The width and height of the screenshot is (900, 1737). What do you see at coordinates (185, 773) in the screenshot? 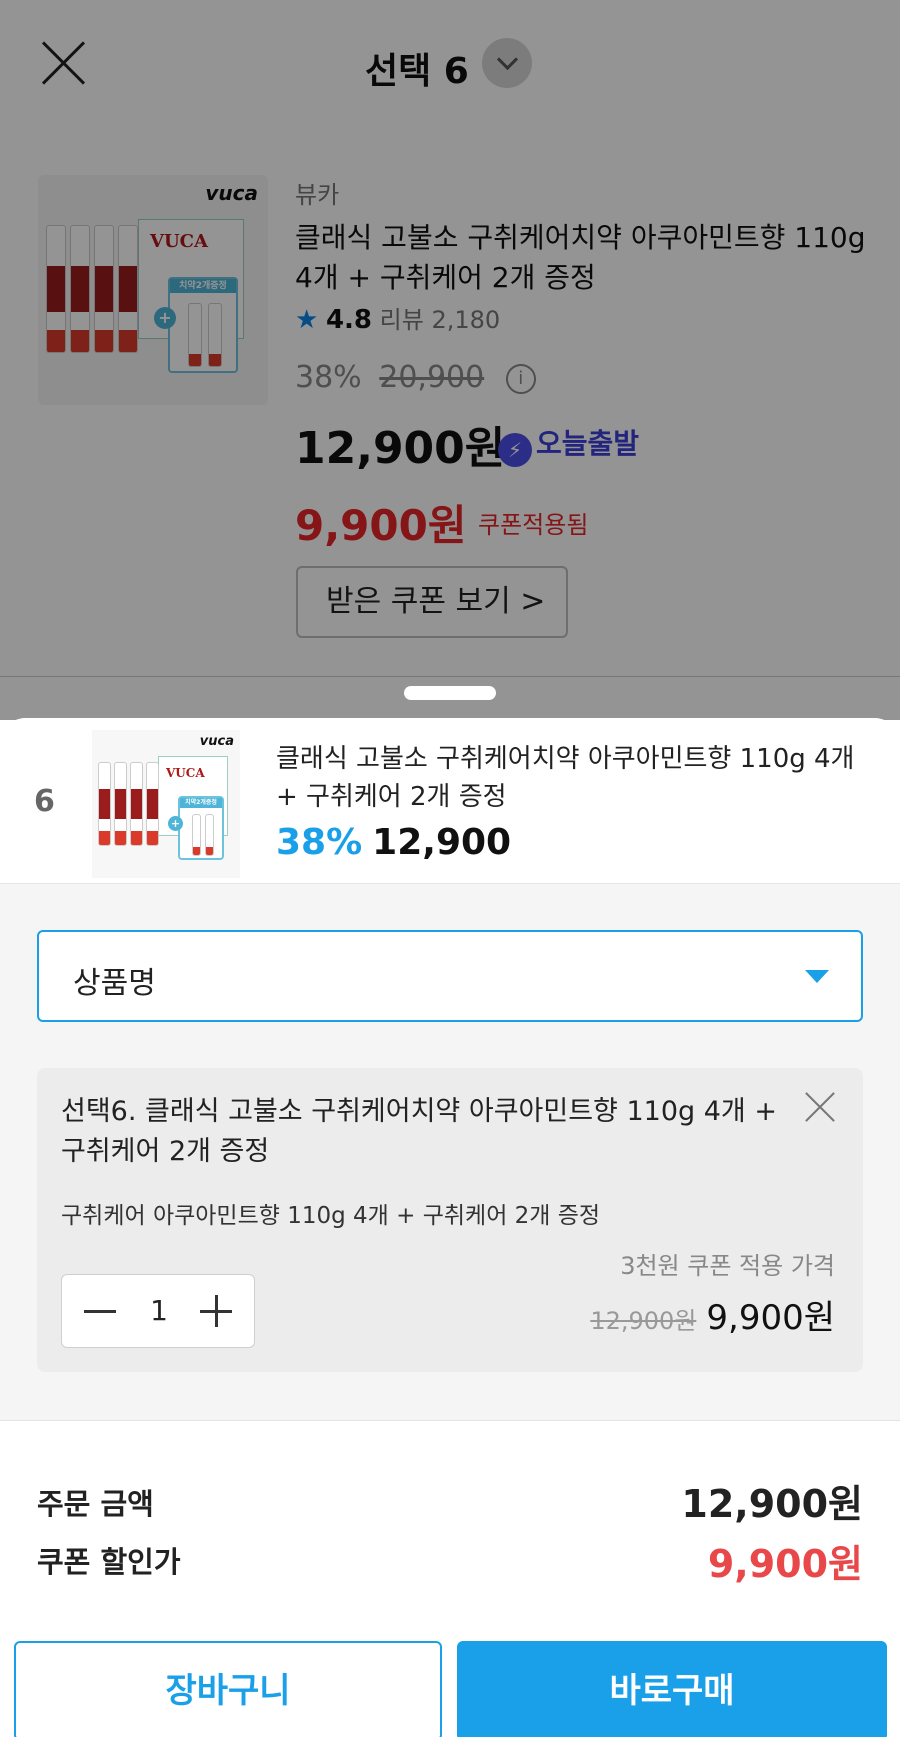
I see `box-brand-text: VUCA` at bounding box center [185, 773].